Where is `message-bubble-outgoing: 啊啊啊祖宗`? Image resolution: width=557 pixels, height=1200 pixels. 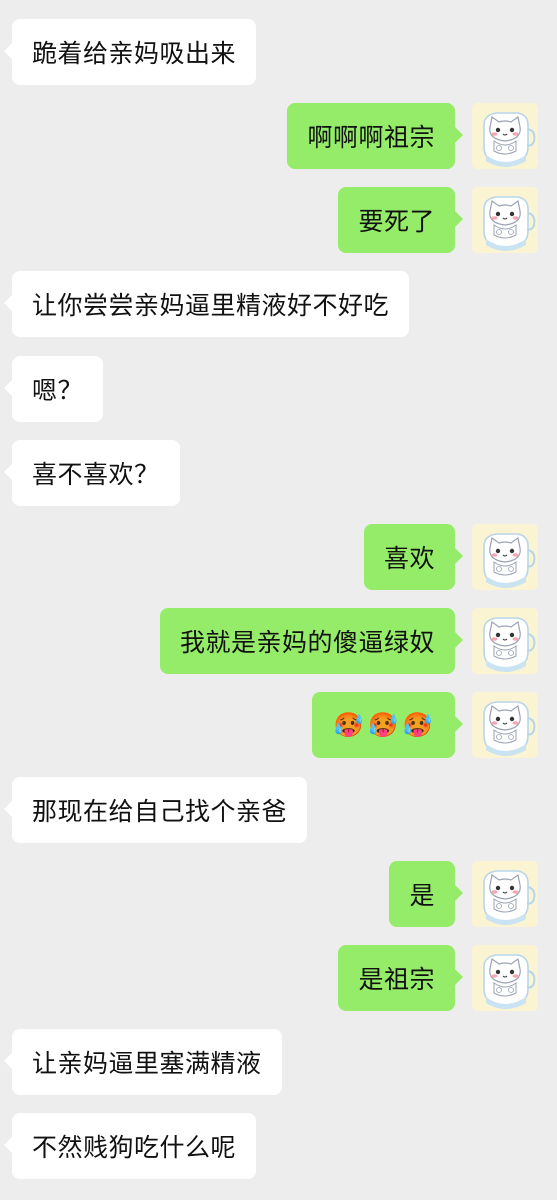
message-bubble-outgoing: 啊啊啊祖宗 is located at coordinates (375, 136).